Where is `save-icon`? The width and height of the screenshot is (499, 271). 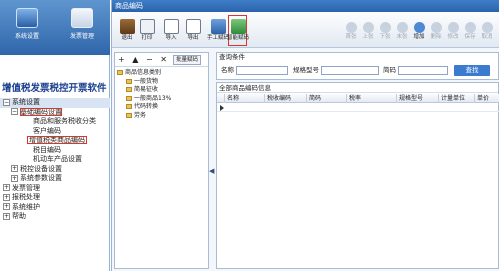 save-icon is located at coordinates (470, 27).